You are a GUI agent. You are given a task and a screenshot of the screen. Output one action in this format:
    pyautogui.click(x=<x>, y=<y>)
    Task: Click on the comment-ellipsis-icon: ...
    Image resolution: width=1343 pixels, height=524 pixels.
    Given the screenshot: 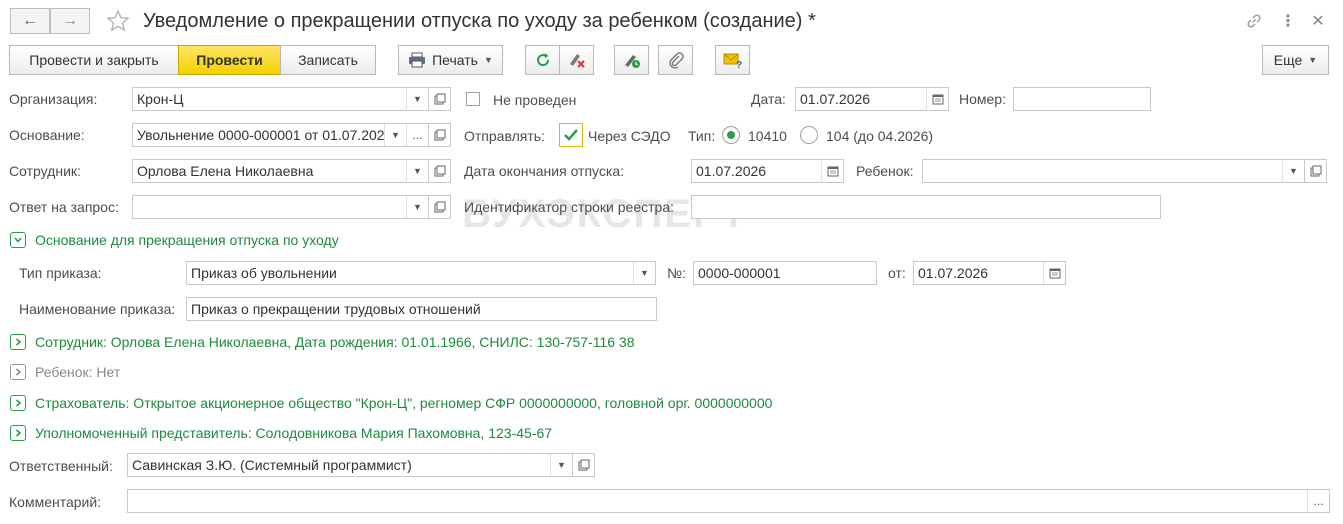 What is the action you would take?
    pyautogui.click(x=1318, y=501)
    